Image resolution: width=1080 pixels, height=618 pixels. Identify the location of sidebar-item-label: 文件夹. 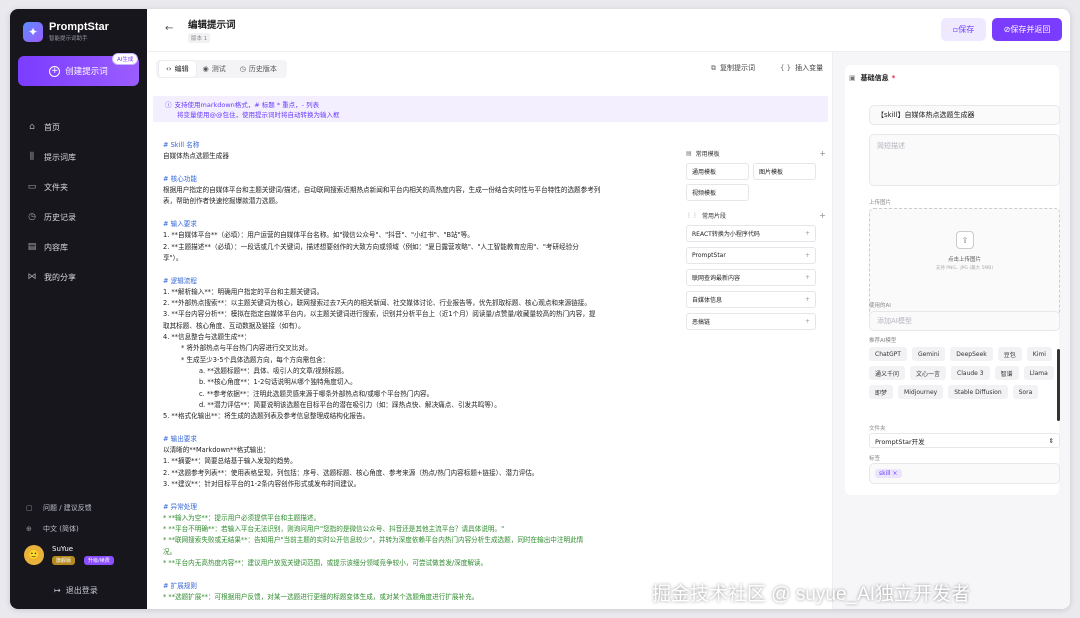
(56, 187).